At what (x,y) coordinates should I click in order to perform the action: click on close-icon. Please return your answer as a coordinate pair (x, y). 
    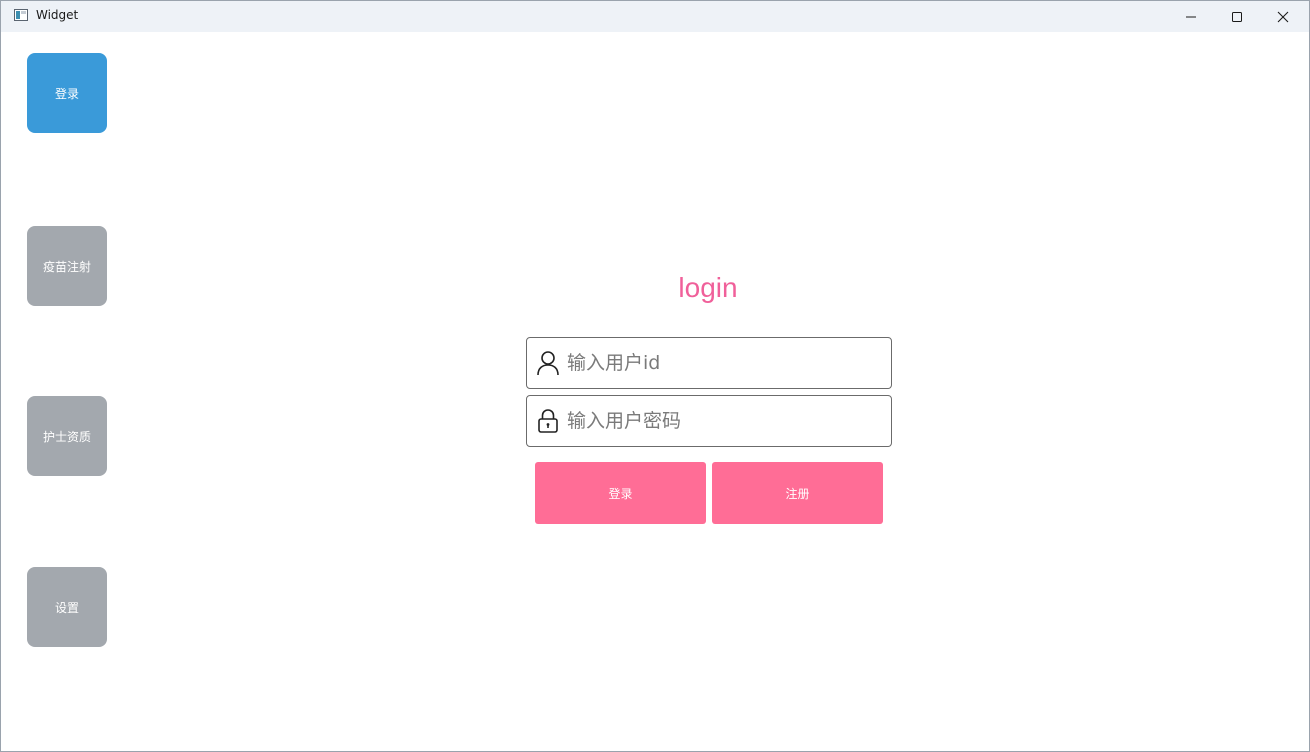
    Looking at the image, I should click on (1283, 16).